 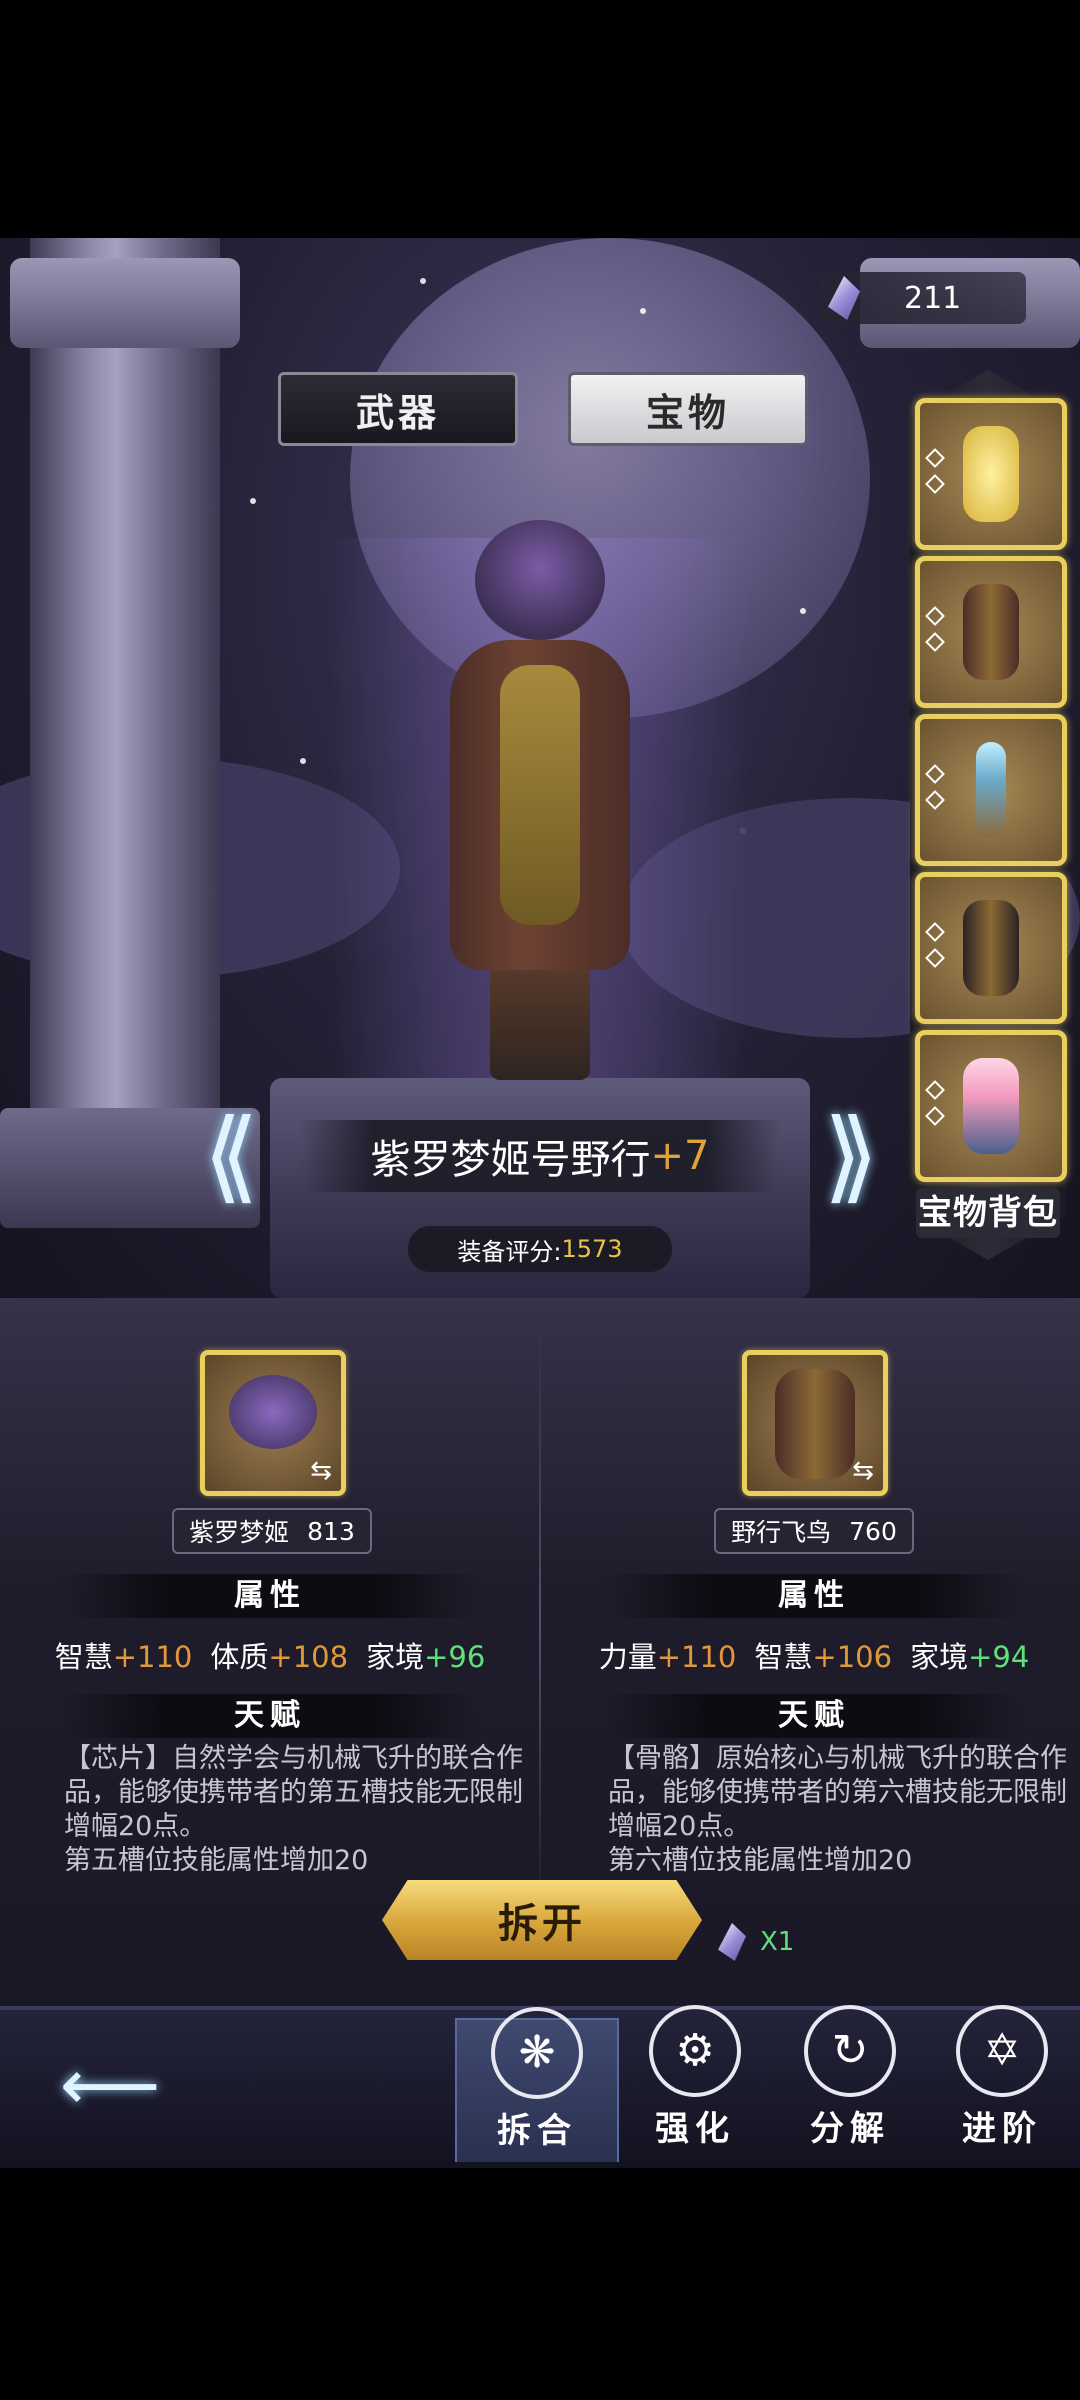 What do you see at coordinates (851, 1155) in the screenshot?
I see `next-item-arrow-icon: ⟫` at bounding box center [851, 1155].